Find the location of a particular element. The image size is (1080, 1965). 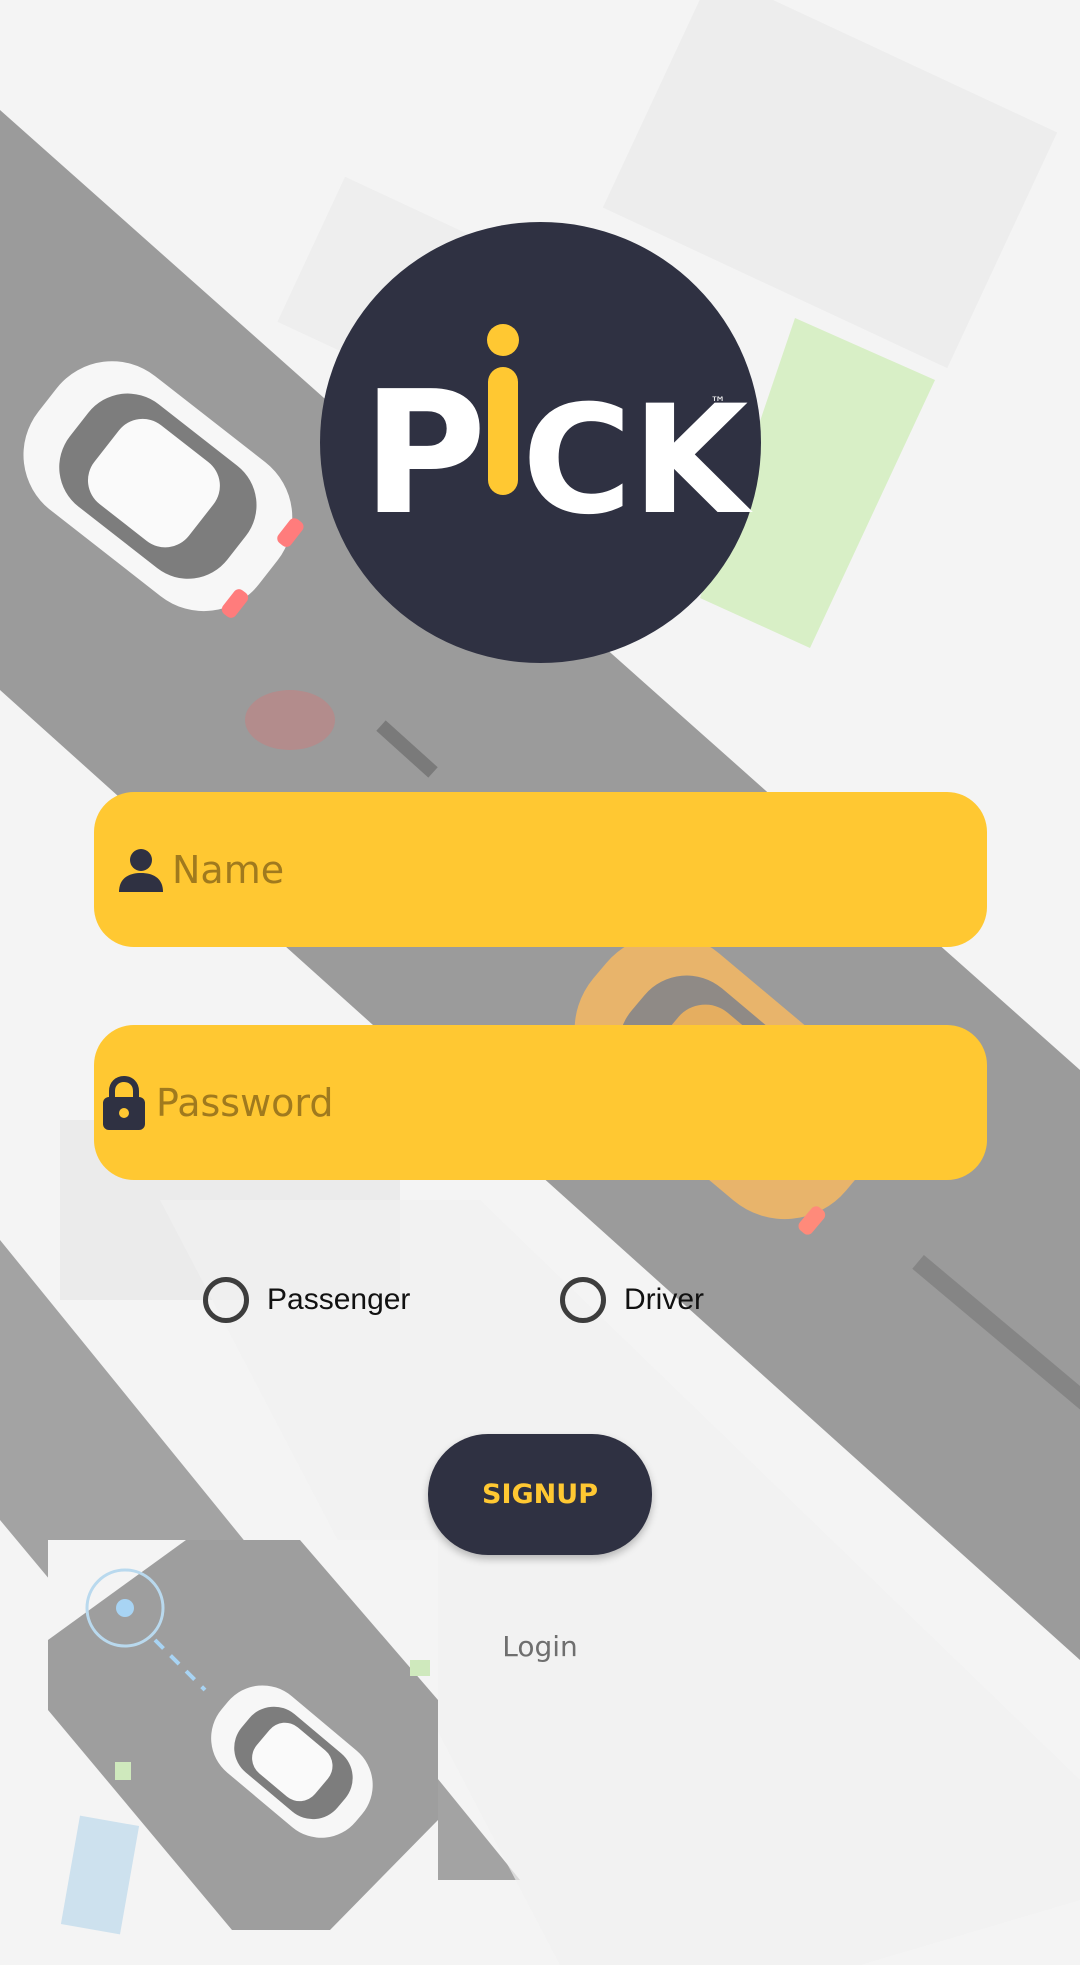

signup-button: SIGNUP is located at coordinates (540, 1494).